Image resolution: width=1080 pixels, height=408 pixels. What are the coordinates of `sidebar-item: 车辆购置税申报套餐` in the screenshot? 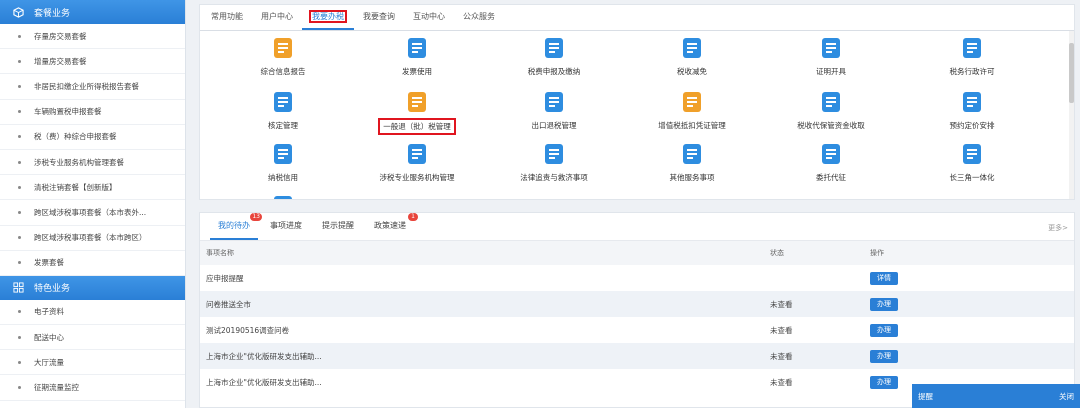 It's located at (92, 112).